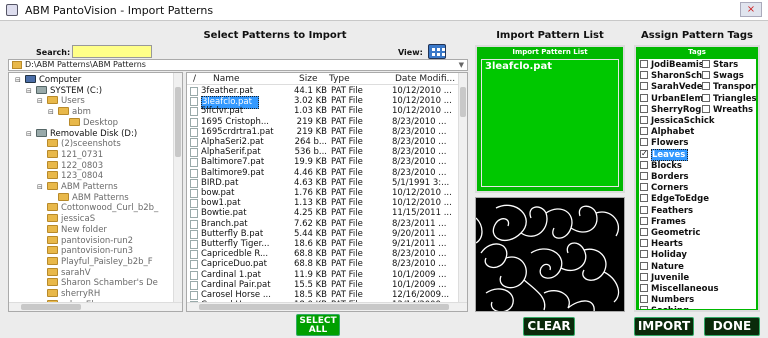  What do you see at coordinates (727, 110) in the screenshot?
I see `tag-item: Wreaths` at bounding box center [727, 110].